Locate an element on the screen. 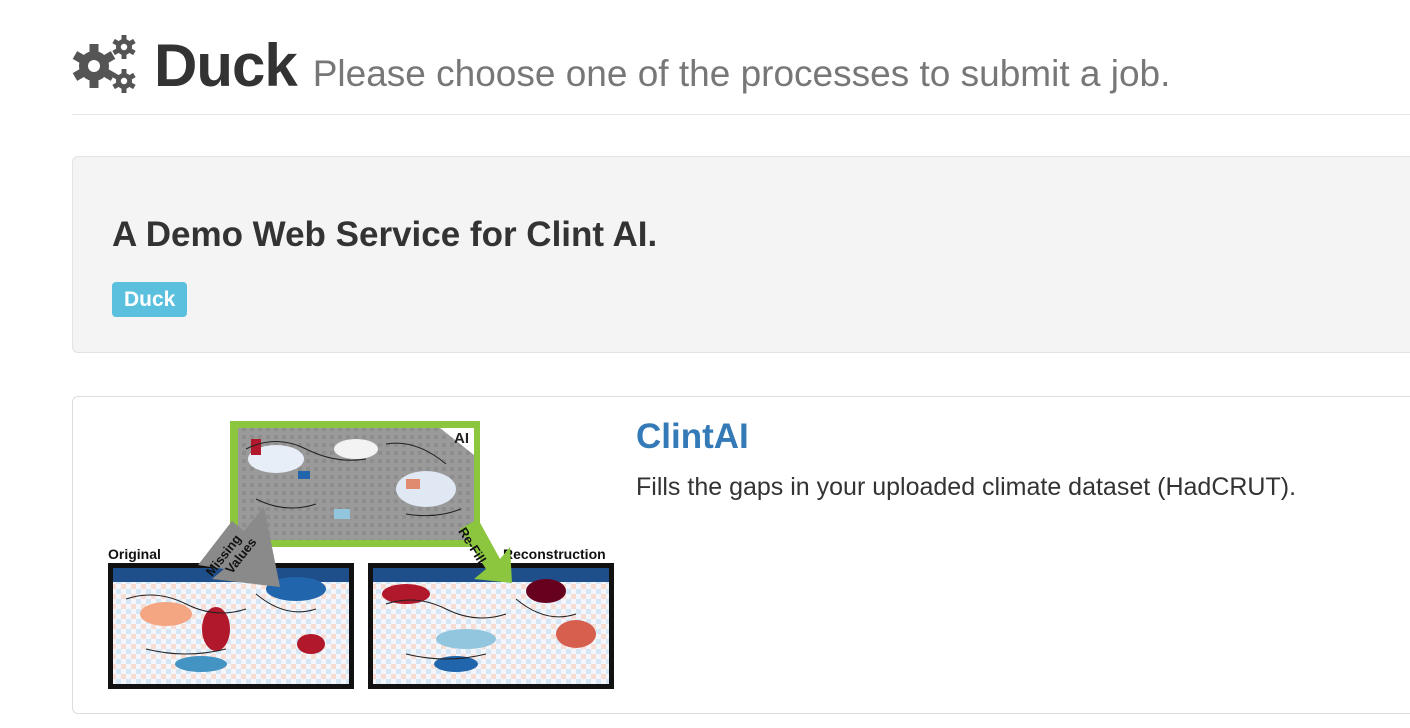 The height and width of the screenshot is (728, 1410). ai-label: AI is located at coordinates (461, 438).